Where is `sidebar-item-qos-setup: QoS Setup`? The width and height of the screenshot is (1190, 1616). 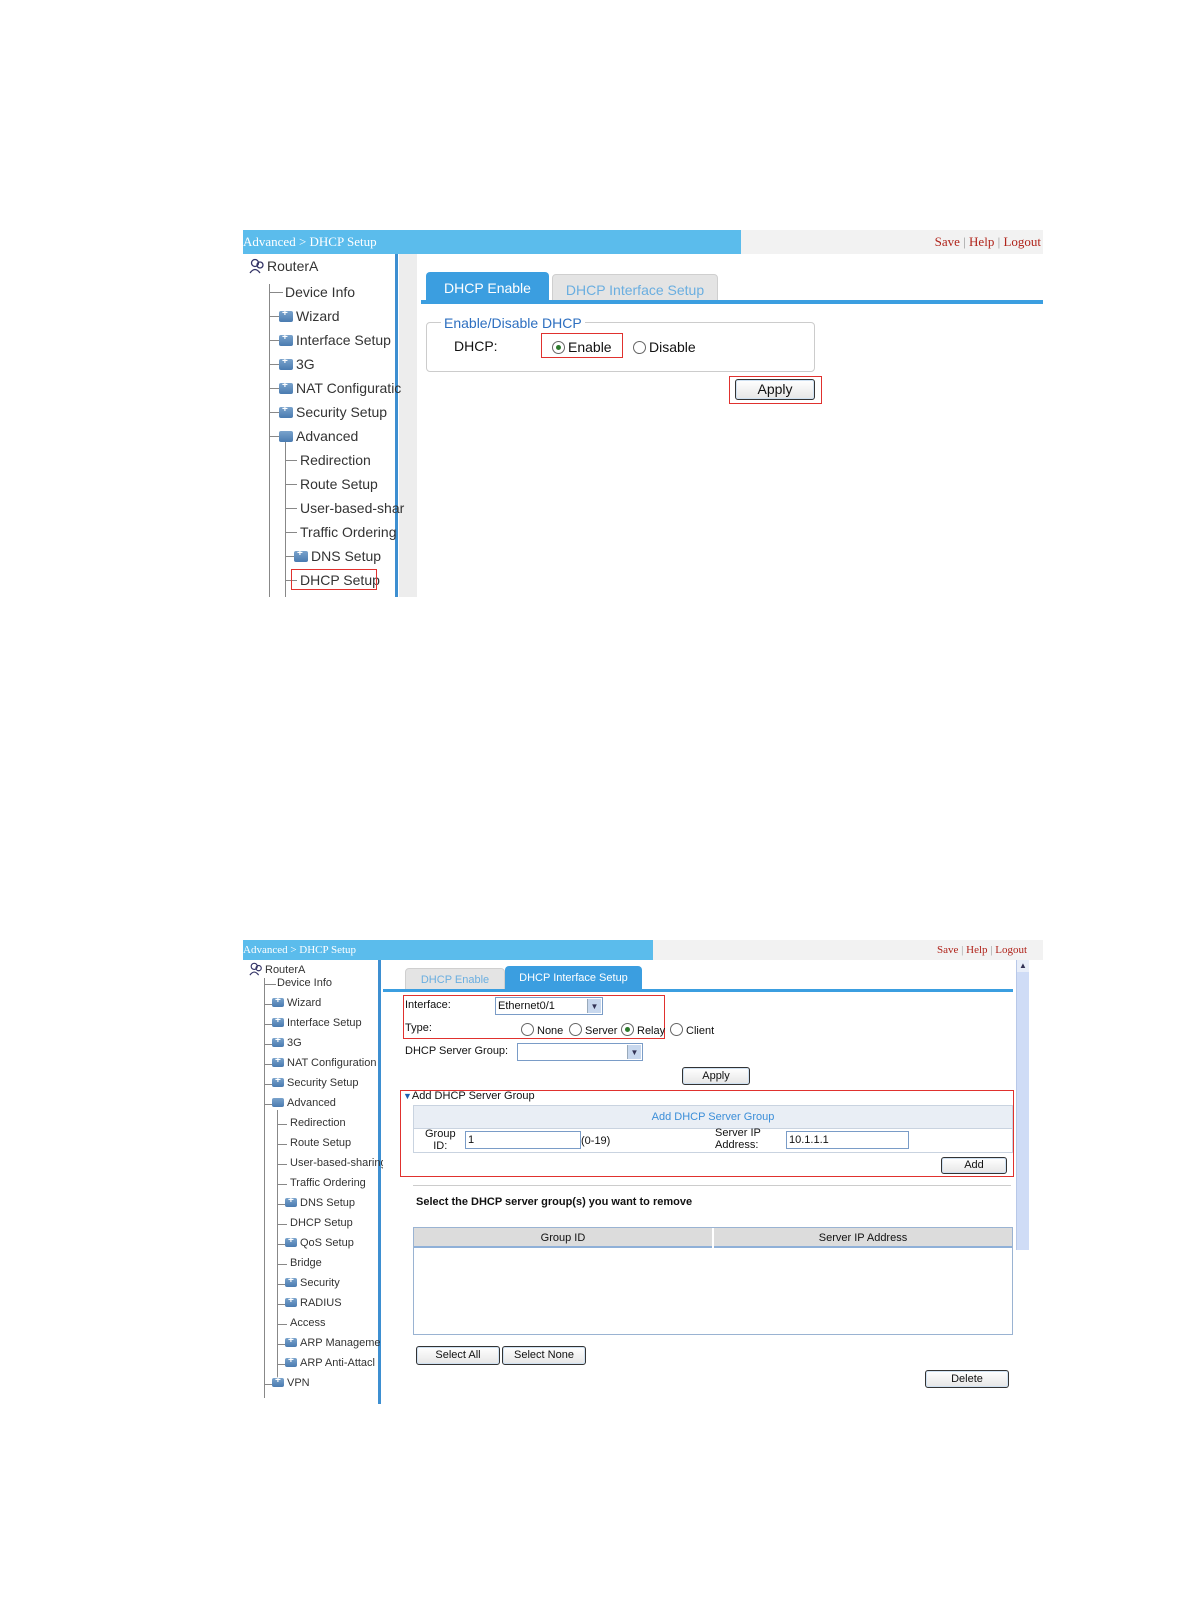
sidebar-item-qos-setup: QoS Setup is located at coordinates (319, 1242).